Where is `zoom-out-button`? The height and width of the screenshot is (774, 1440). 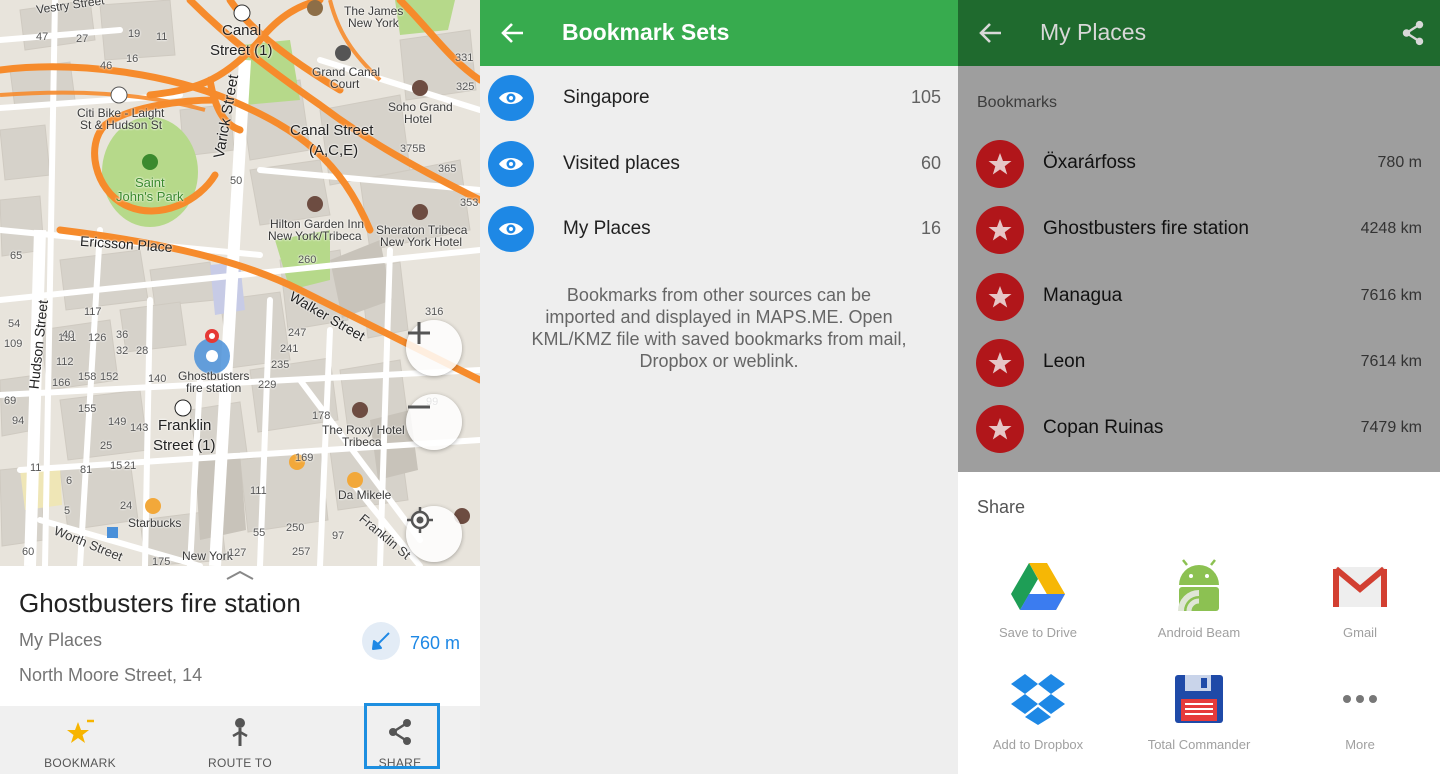
zoom-out-button is located at coordinates (434, 422).